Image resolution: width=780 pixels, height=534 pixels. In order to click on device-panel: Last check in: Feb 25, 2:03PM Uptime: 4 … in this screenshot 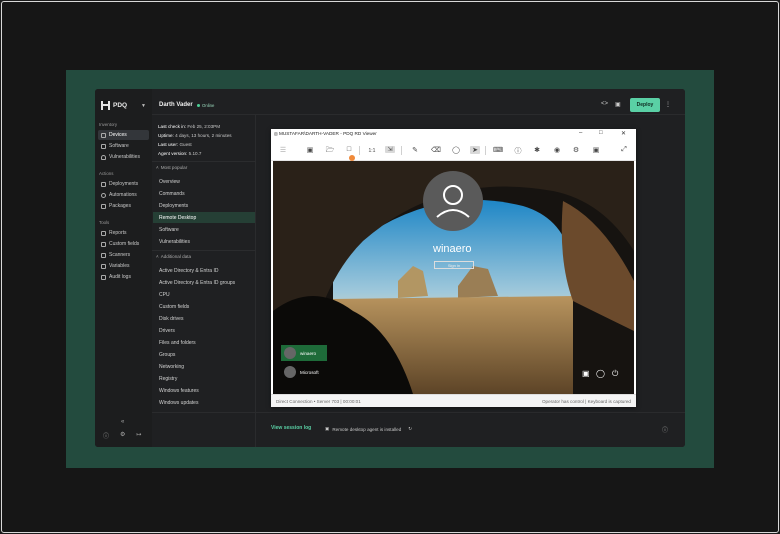, I will do `click(204, 281)`.